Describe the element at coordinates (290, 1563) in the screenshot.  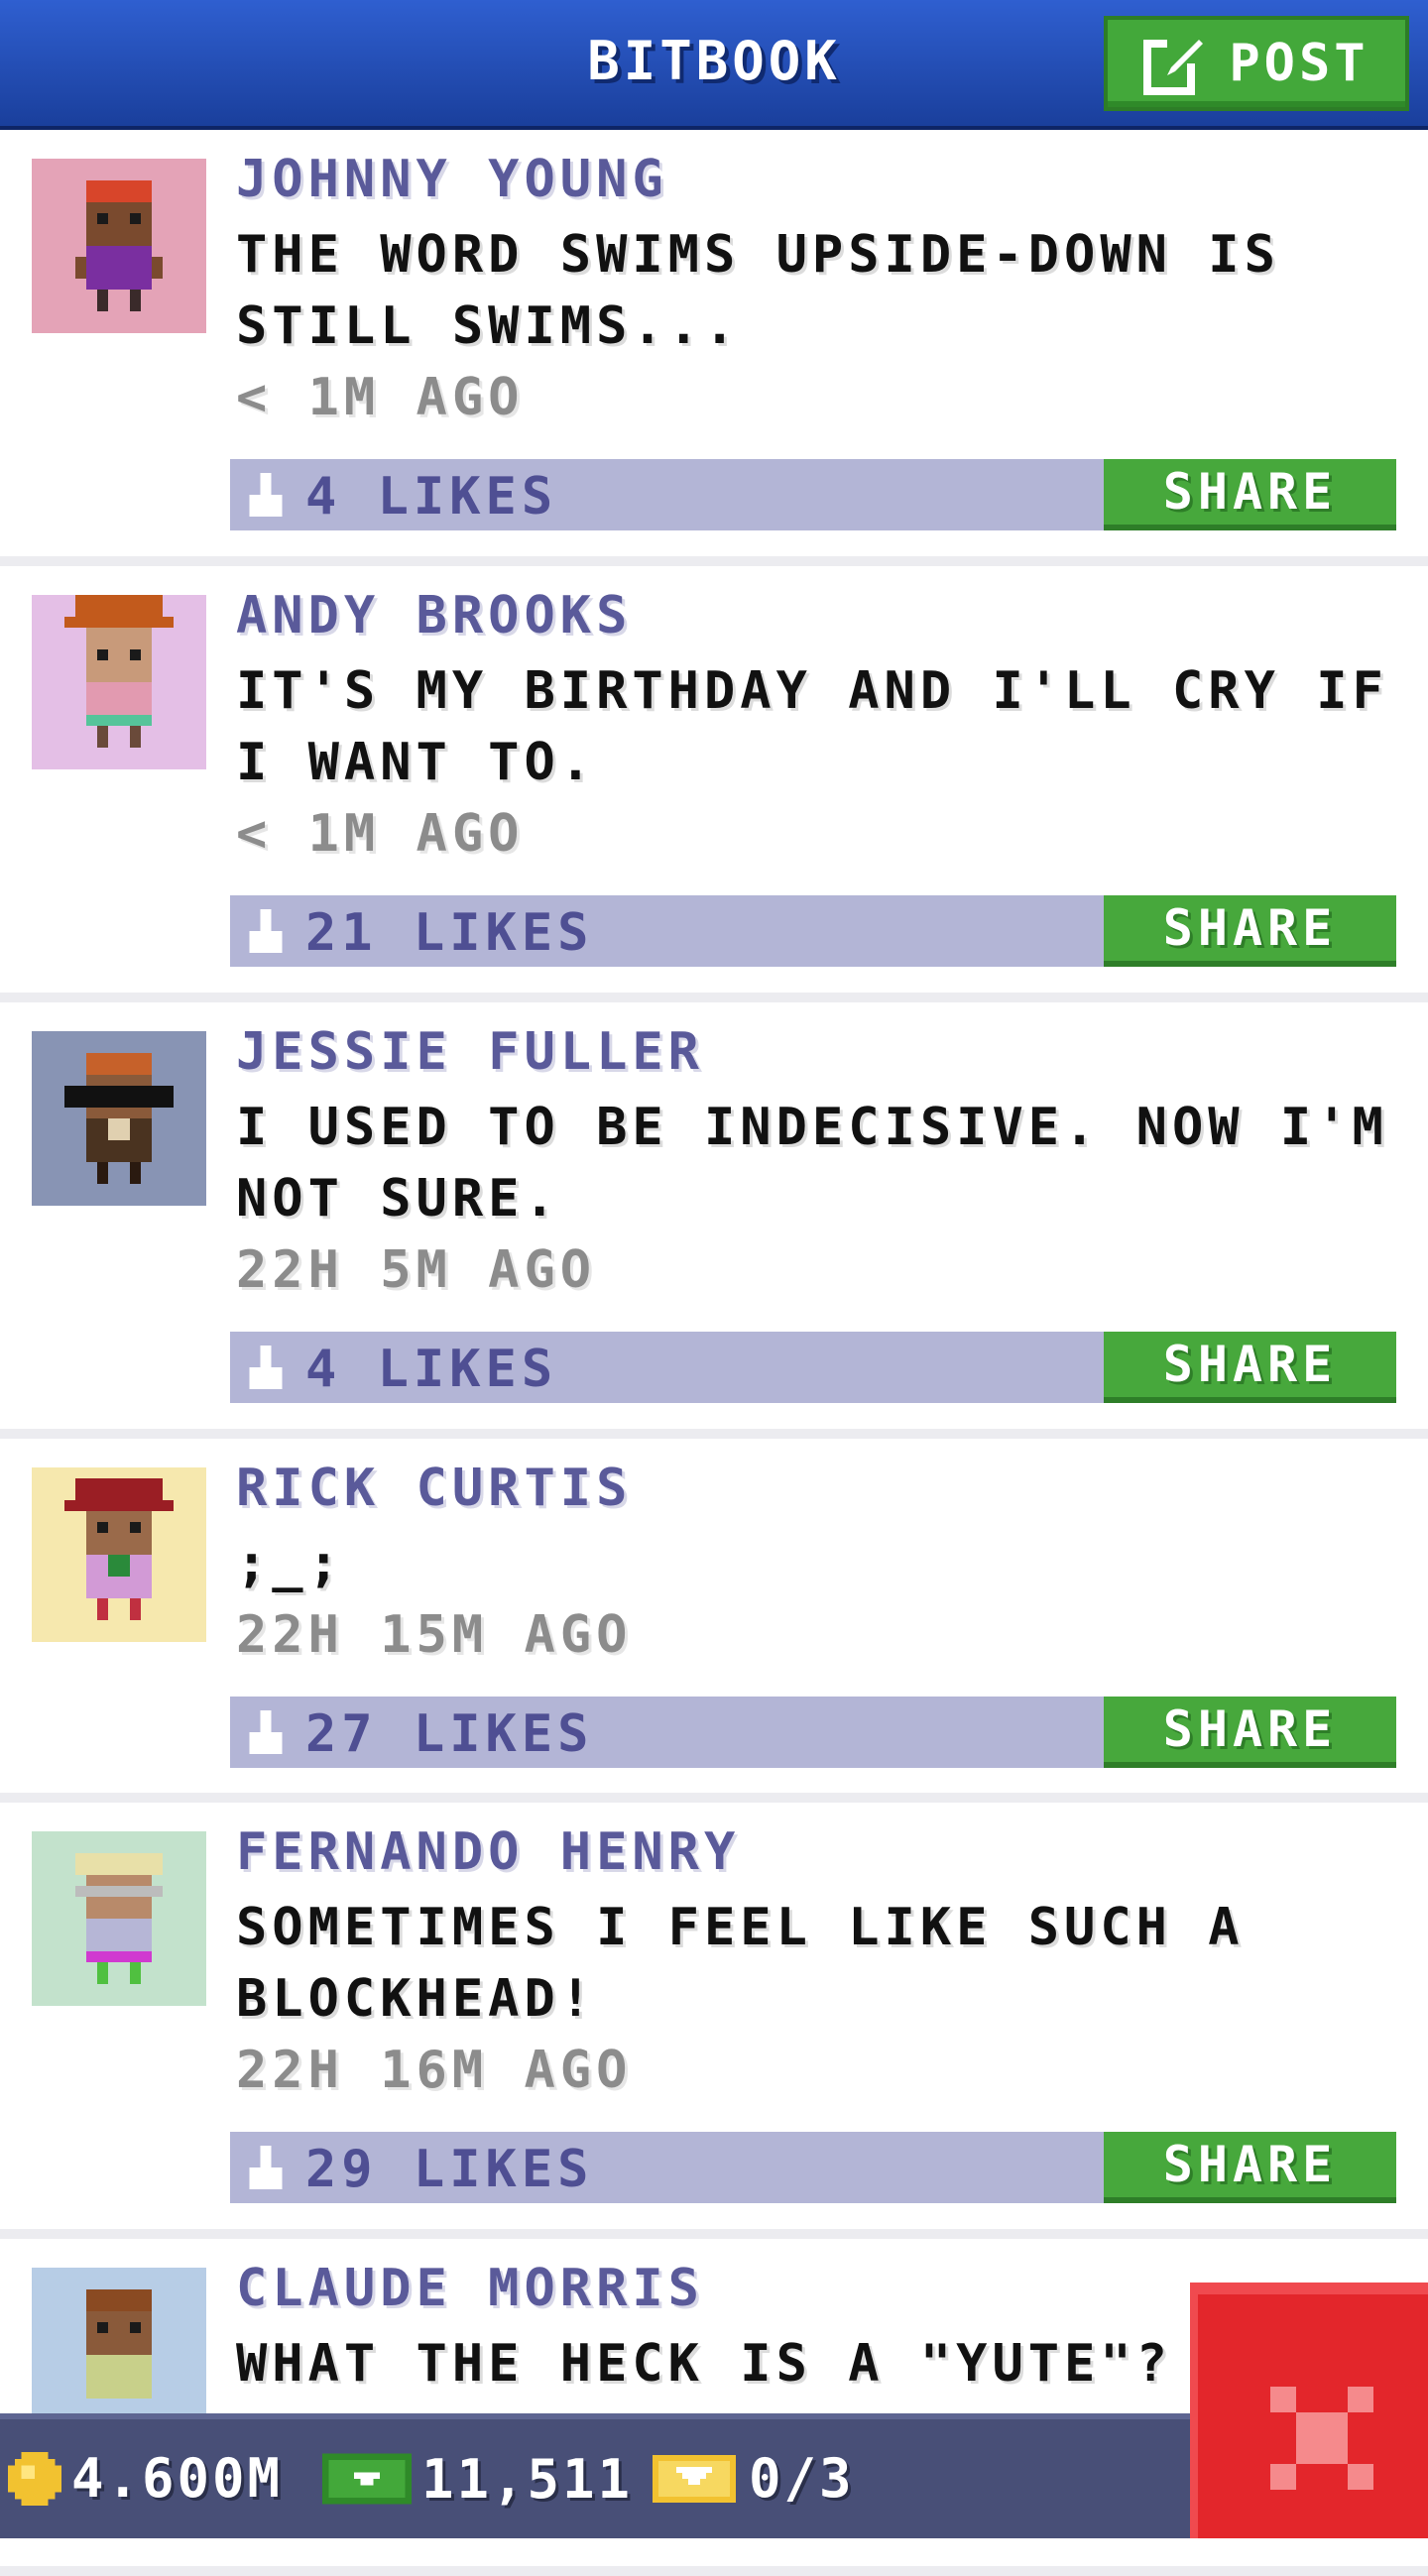
I see `post-message: ;_;` at that location.